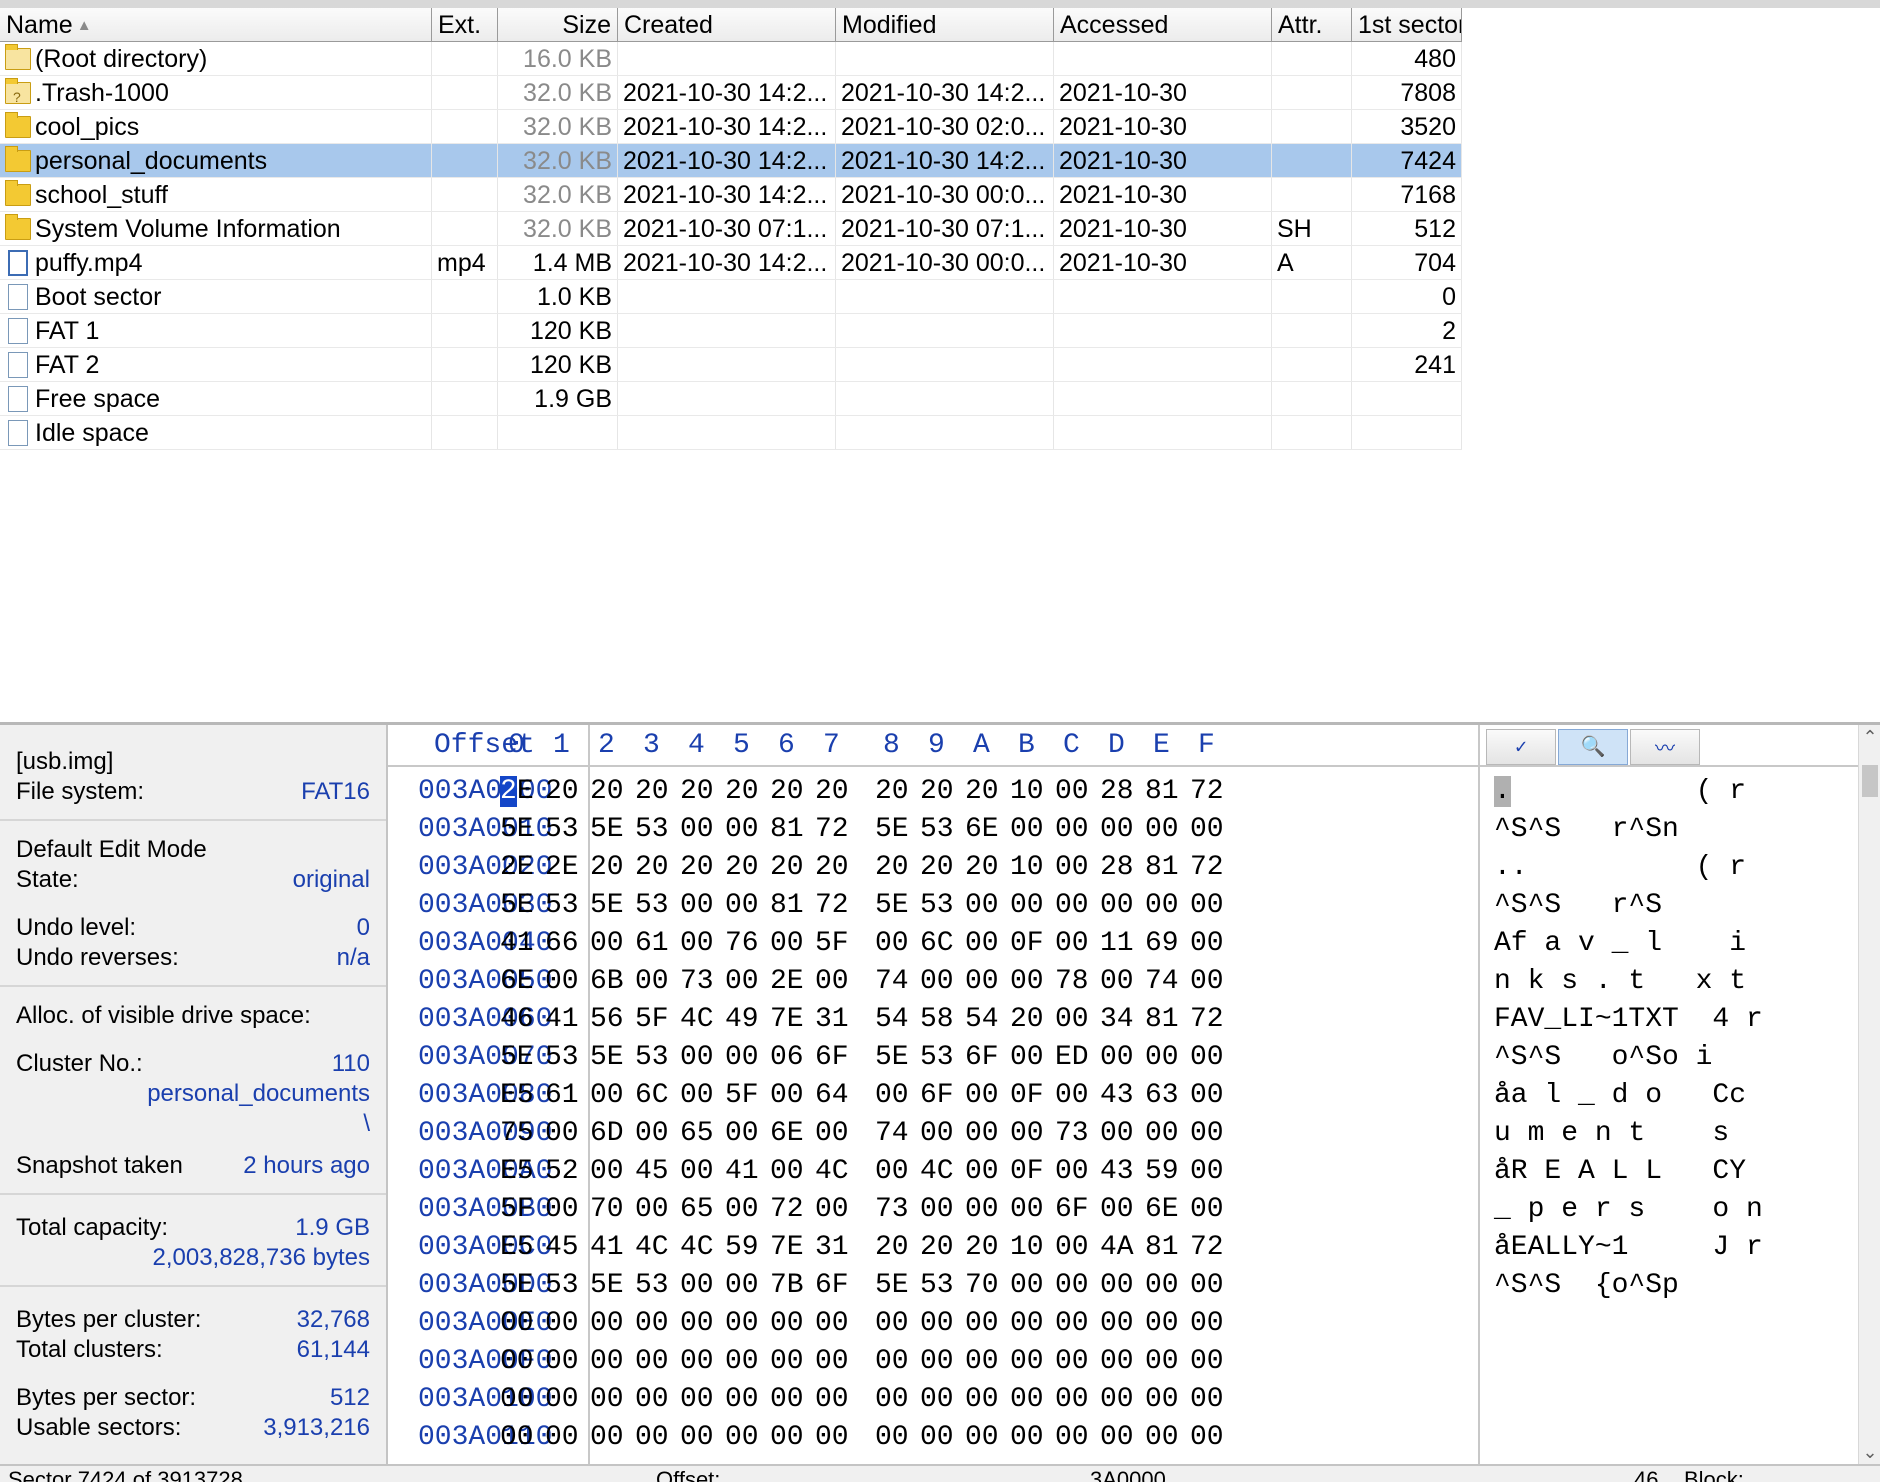  I want to click on hex-text: åa l _ d o Cc, so click(1620, 1096).